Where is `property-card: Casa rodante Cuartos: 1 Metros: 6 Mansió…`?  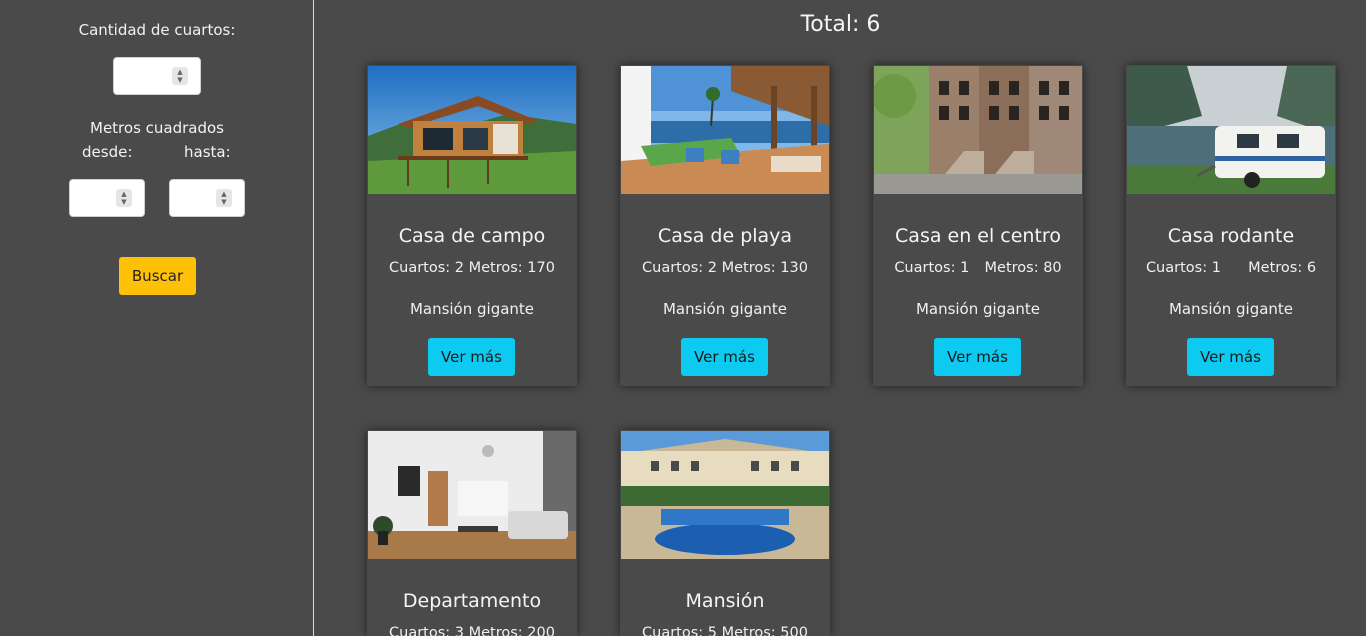
property-card: Casa rodante Cuartos: 1 Metros: 6 Mansió… is located at coordinates (1231, 225).